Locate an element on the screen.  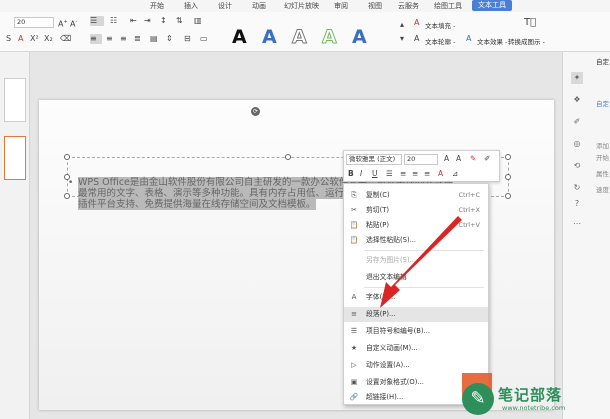
task-pane-shapes-icon: ❖ is located at coordinates (577, 100).